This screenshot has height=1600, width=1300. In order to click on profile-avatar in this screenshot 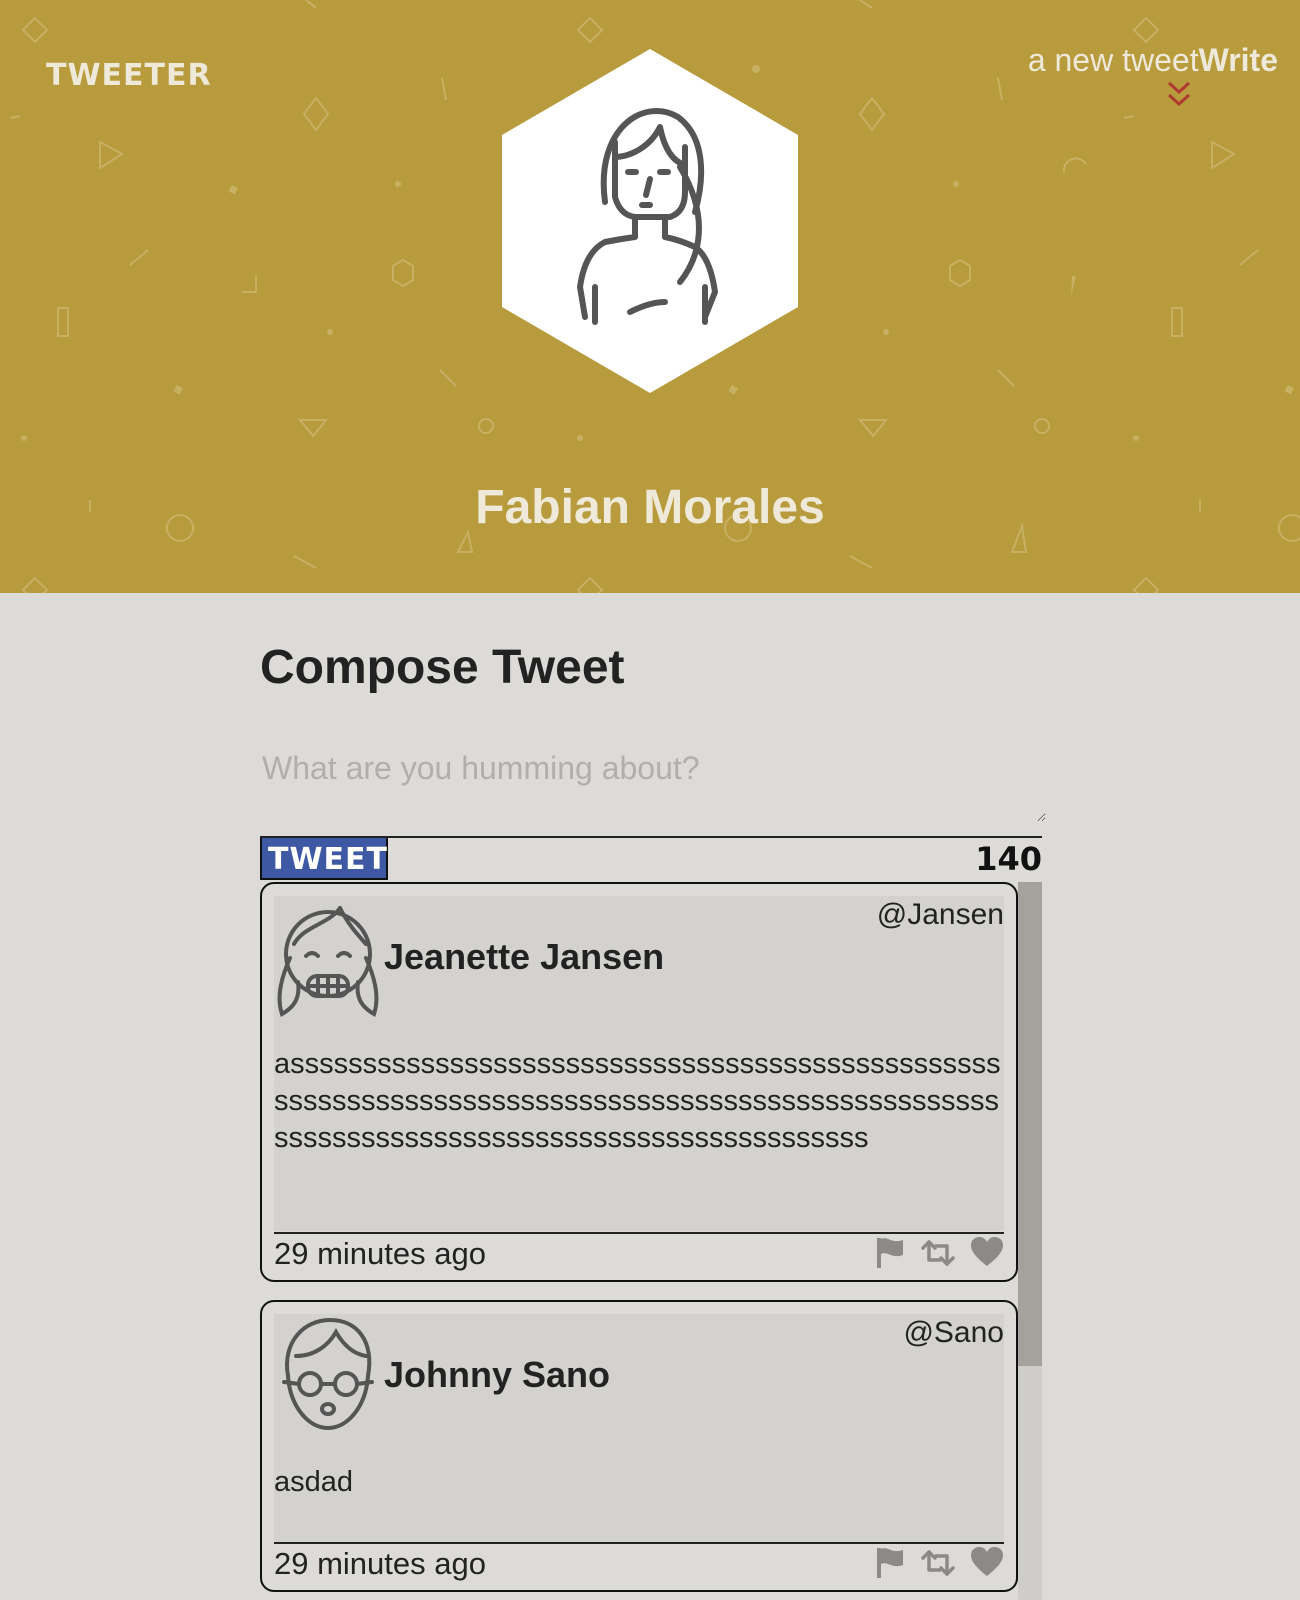, I will do `click(650, 221)`.